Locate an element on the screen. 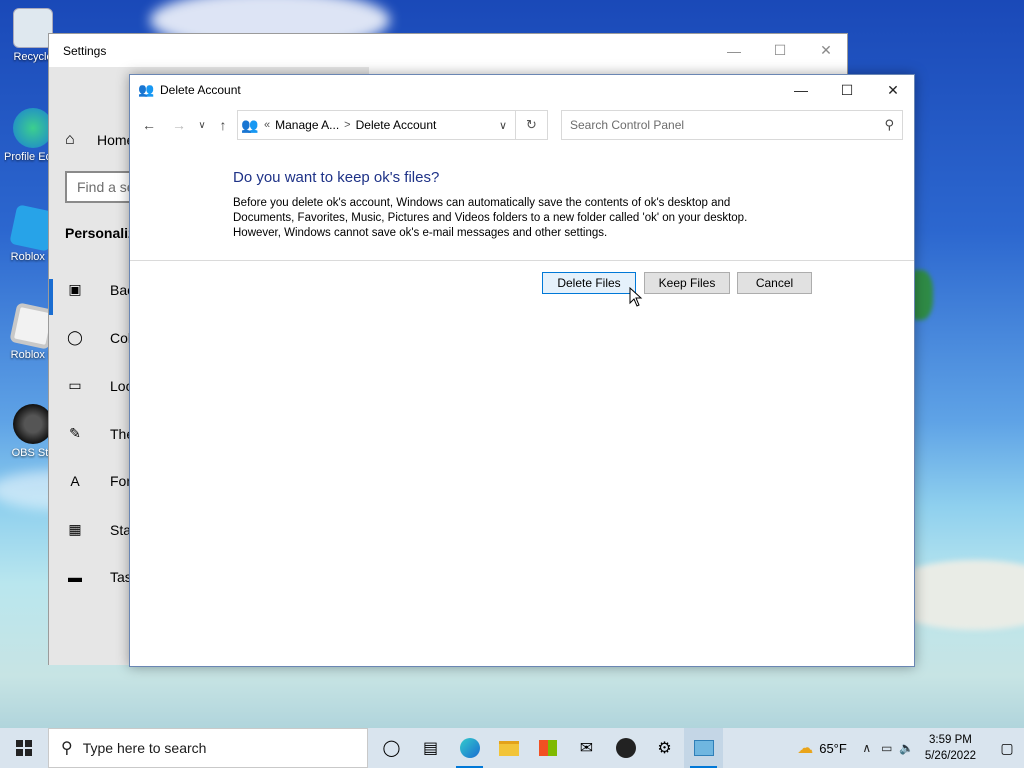  font-icon: A is located at coordinates (75, 481).